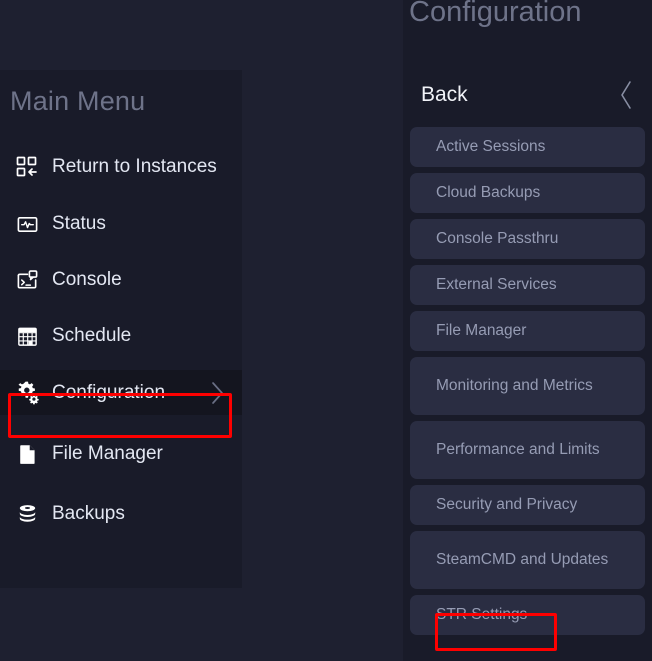 This screenshot has width=652, height=661. What do you see at coordinates (527, 95) in the screenshot?
I see `back-button: Back` at bounding box center [527, 95].